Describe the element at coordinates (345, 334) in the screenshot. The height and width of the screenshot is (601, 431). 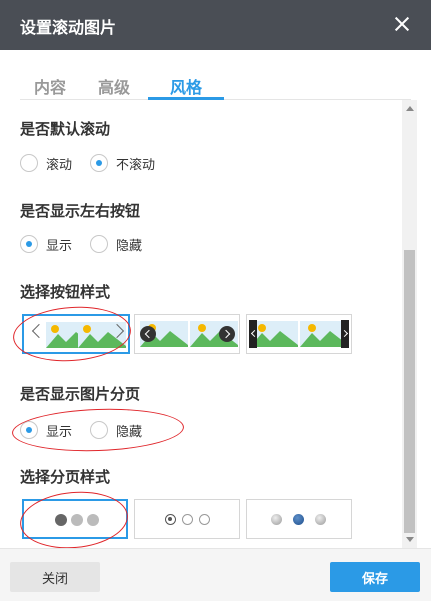
I see `square-right-arrow-icon` at that location.